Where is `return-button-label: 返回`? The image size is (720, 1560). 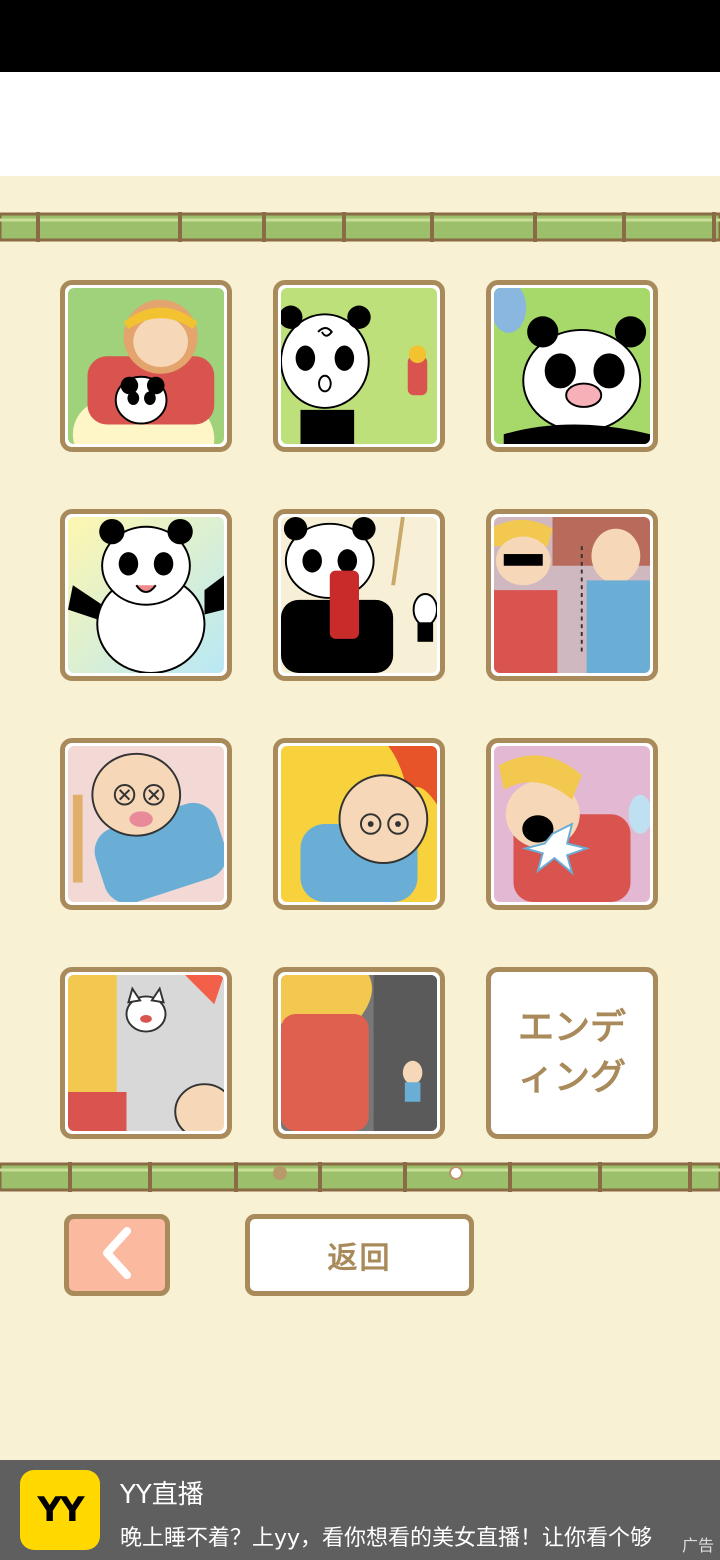 return-button-label: 返回 is located at coordinates (359, 1258).